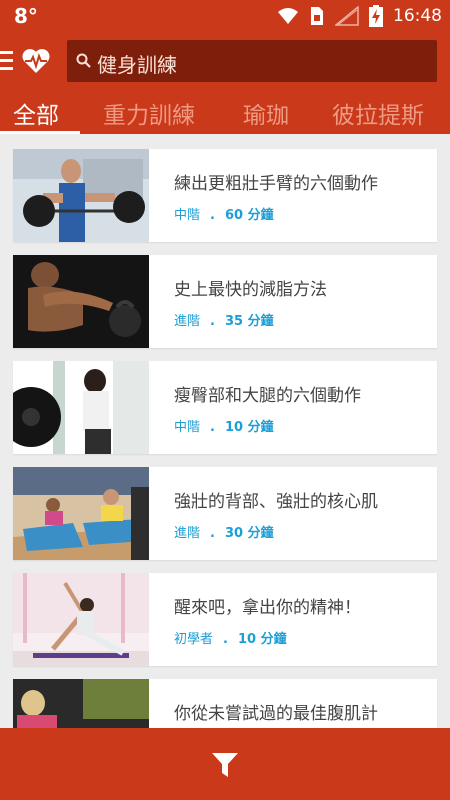 This screenshot has height=800, width=450. Describe the element at coordinates (288, 16) in the screenshot. I see `wifi-icon` at that location.